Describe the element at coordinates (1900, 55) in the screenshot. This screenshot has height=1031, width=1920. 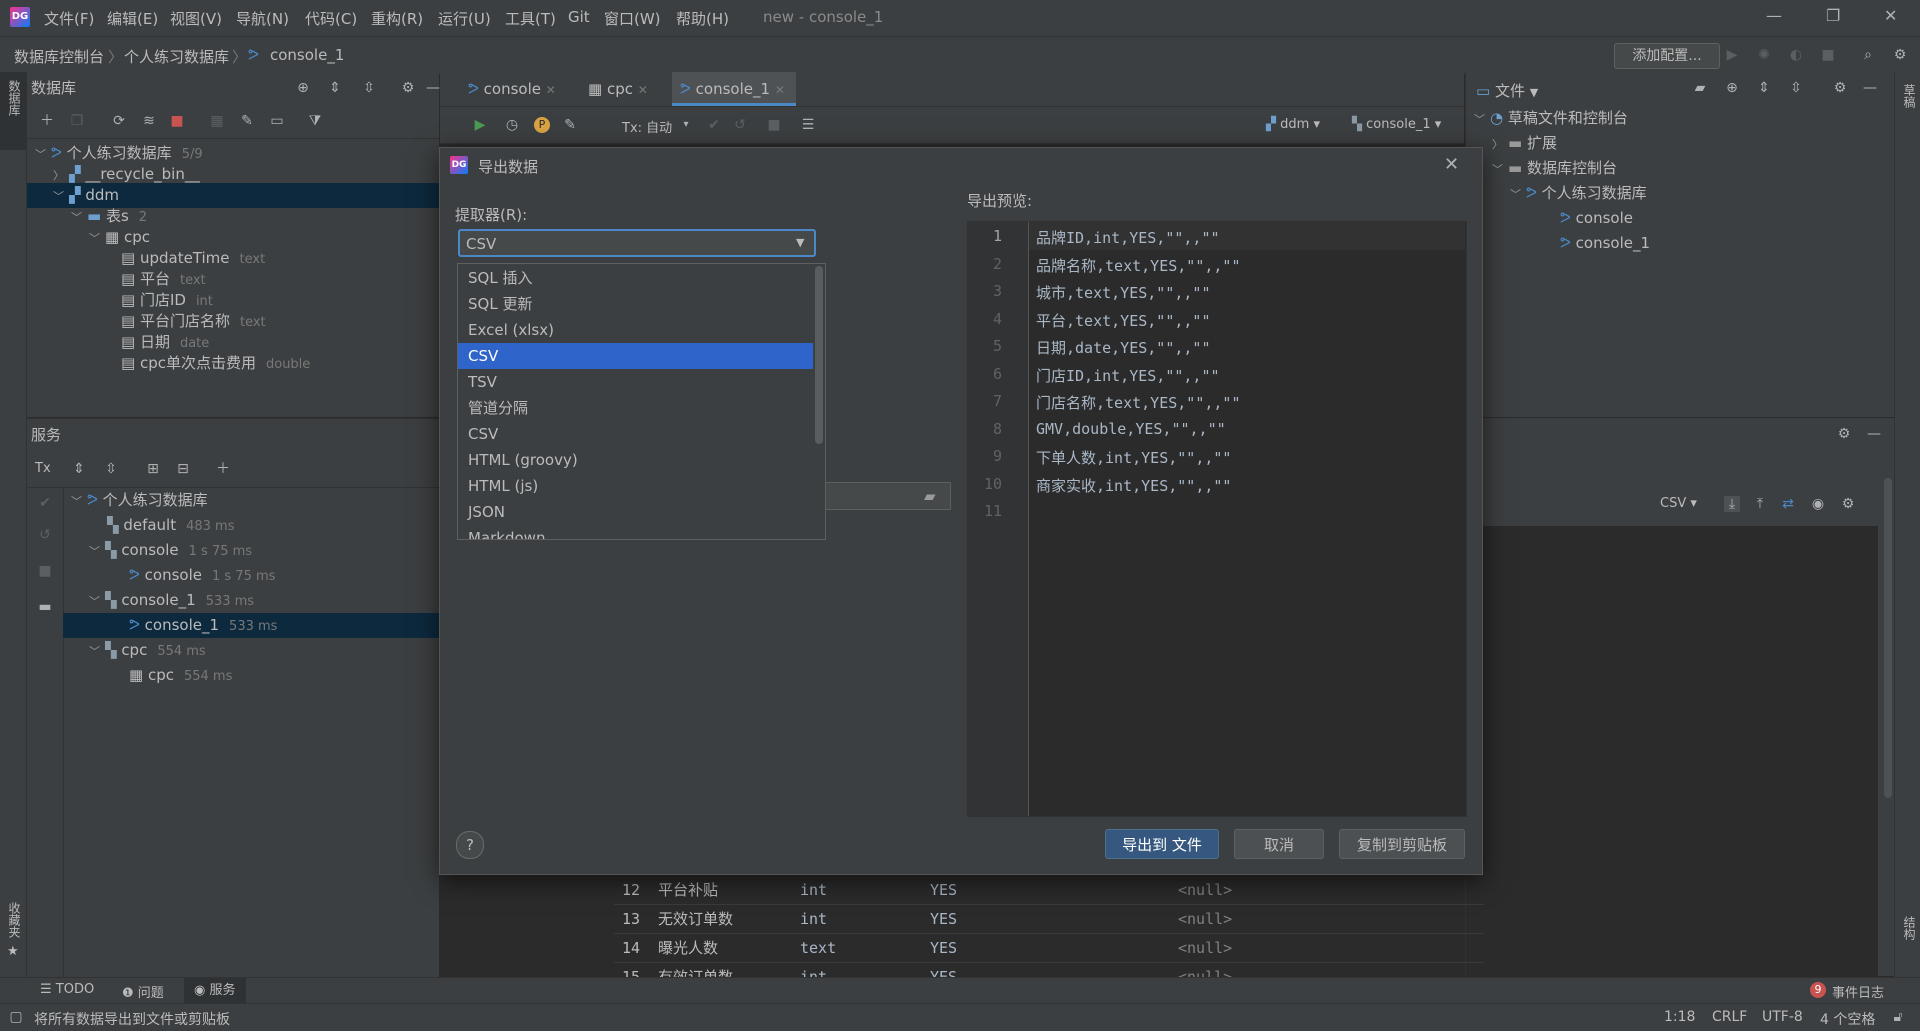
I see `settings-icon: ⚙` at that location.